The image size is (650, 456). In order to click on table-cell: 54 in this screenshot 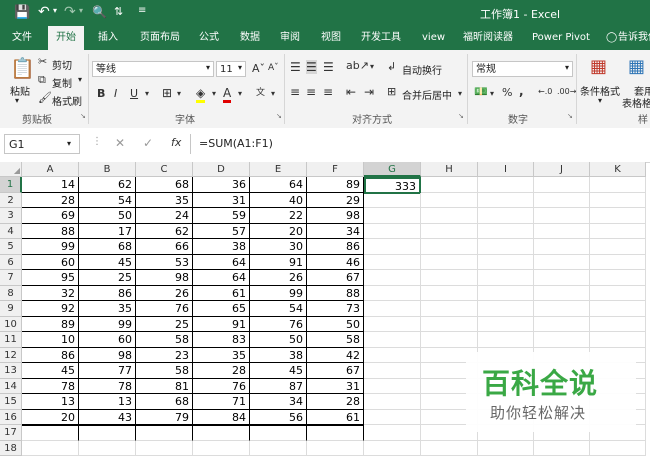, I will do `click(107, 201)`.